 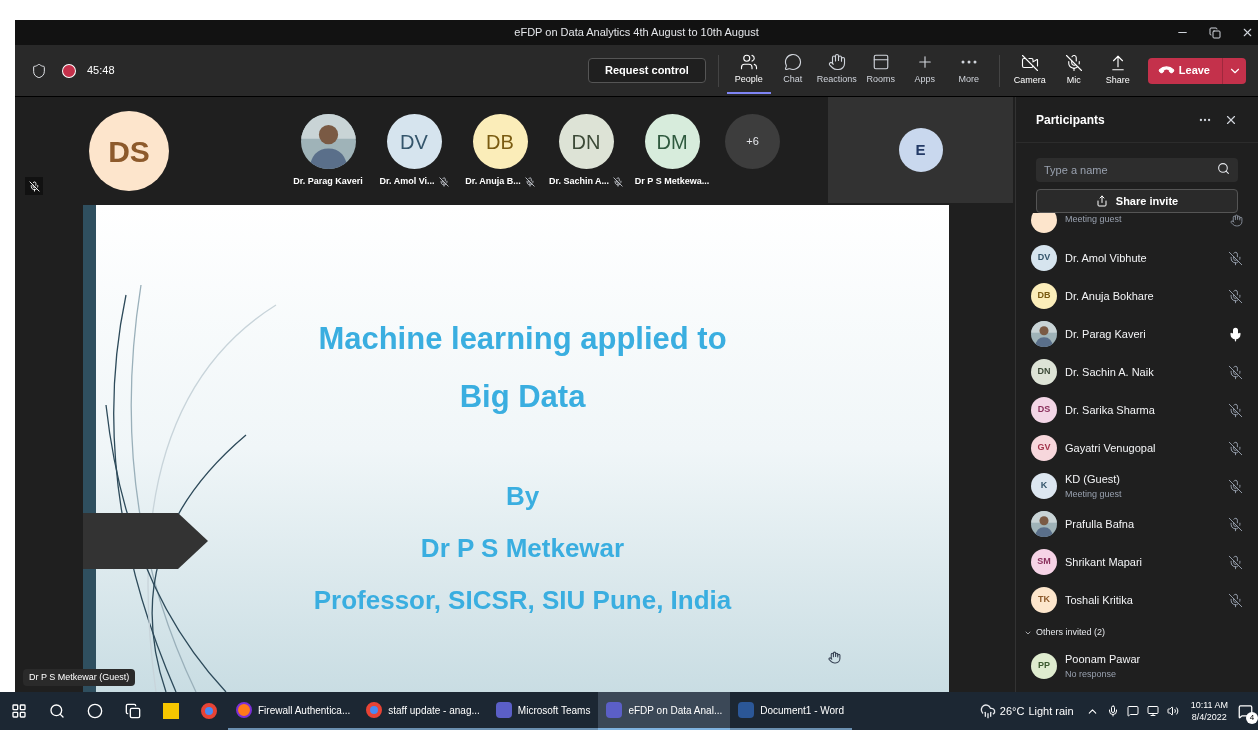 I want to click on participant-row: DS Dr. Sarika Sharma, so click(x=1137, y=410).